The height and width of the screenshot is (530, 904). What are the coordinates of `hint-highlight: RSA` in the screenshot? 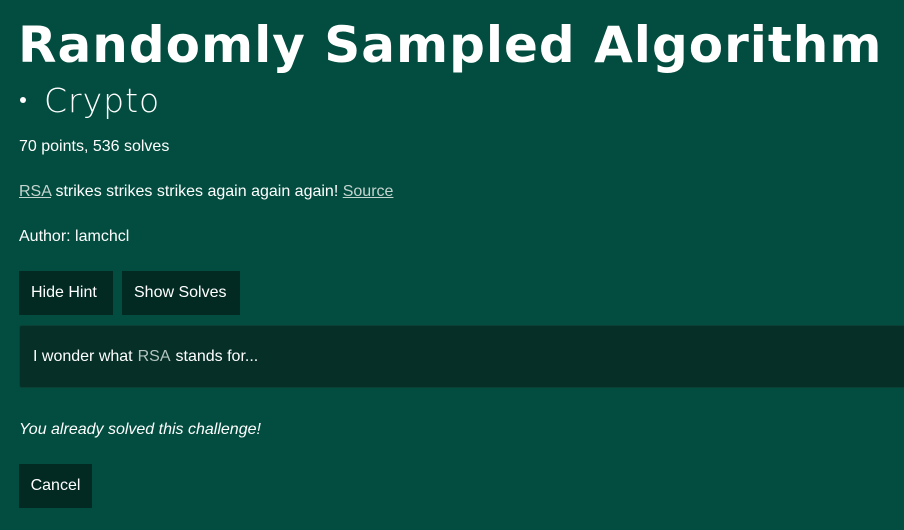 It's located at (154, 356).